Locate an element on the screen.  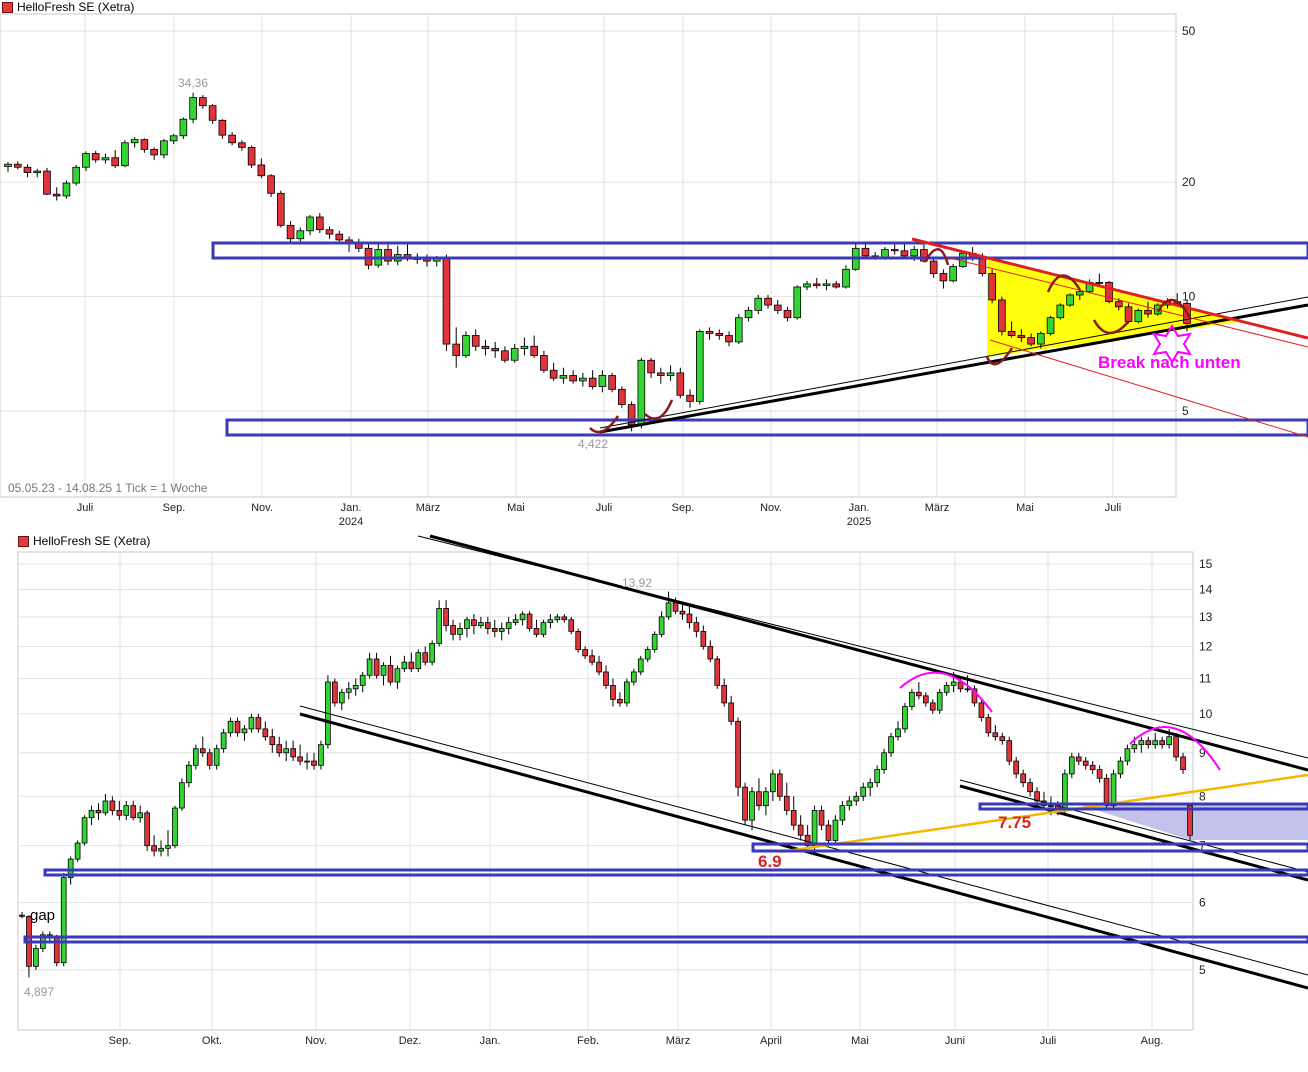
y-tick-label: 50 is located at coordinates (1189, 31).